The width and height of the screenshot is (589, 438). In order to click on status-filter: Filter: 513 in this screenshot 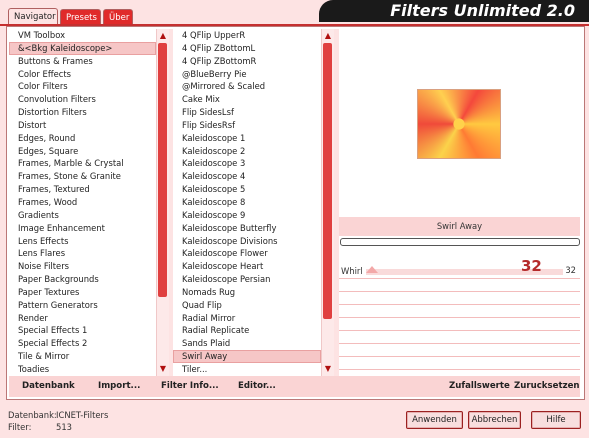, I will do `click(40, 427)`.